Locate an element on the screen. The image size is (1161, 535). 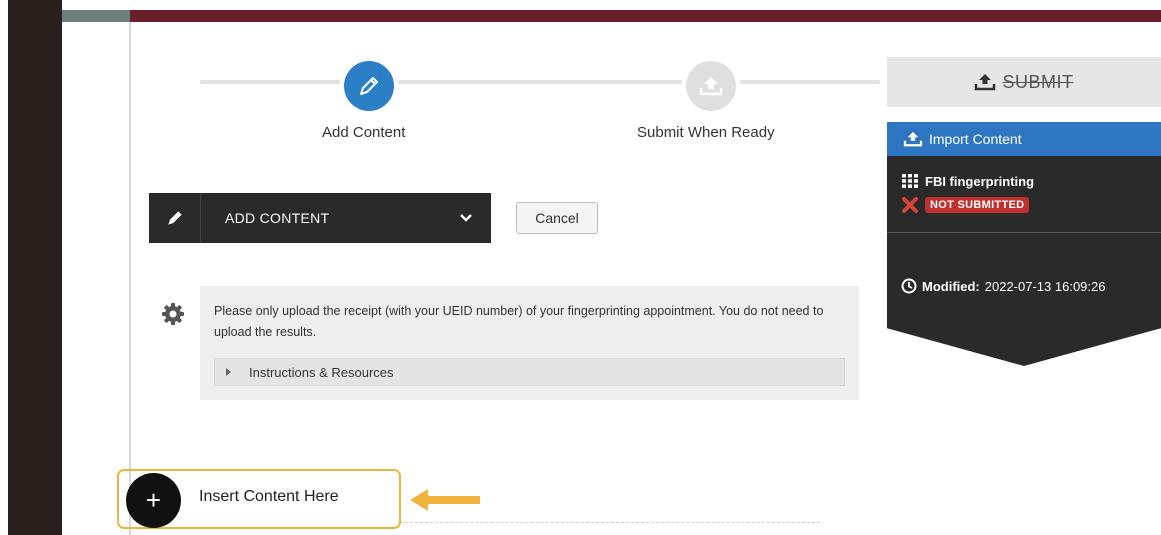
grid-icon is located at coordinates (910, 181).